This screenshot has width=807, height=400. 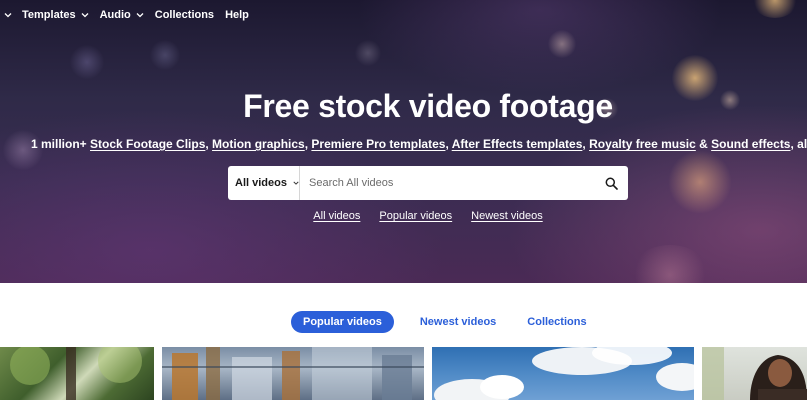 What do you see at coordinates (458, 322) in the screenshot?
I see `tab-newest-videos: Newest videos` at bounding box center [458, 322].